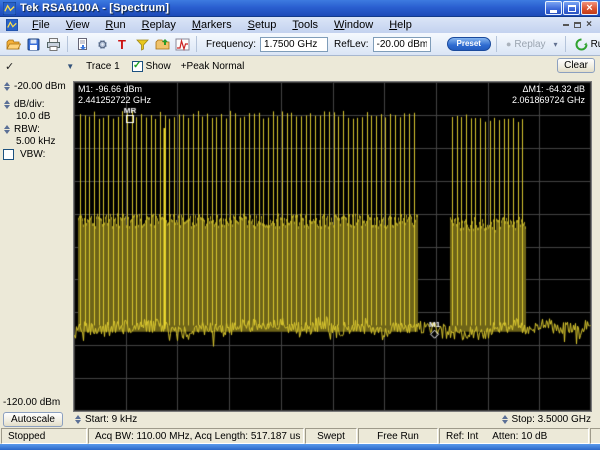  Describe the element at coordinates (553, 8) in the screenshot. I see `minimize-button` at that location.